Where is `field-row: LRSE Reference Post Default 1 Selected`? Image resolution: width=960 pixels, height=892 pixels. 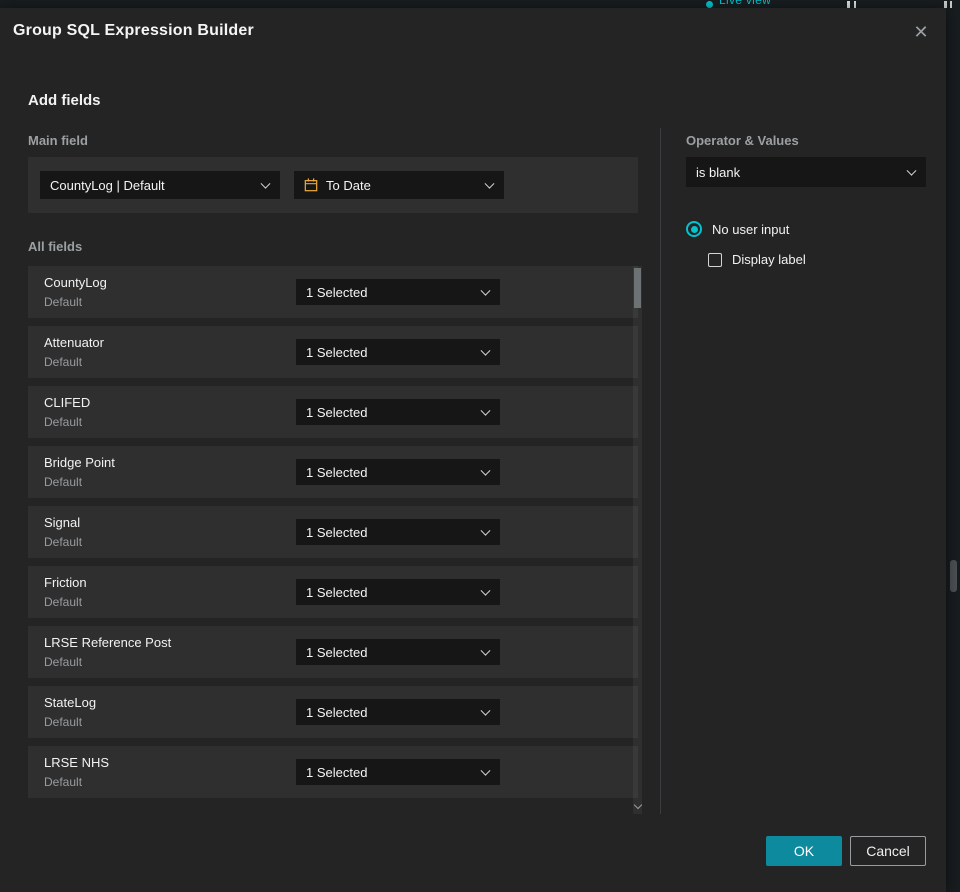
field-row: LRSE Reference Post Default 1 Selected is located at coordinates (333, 652).